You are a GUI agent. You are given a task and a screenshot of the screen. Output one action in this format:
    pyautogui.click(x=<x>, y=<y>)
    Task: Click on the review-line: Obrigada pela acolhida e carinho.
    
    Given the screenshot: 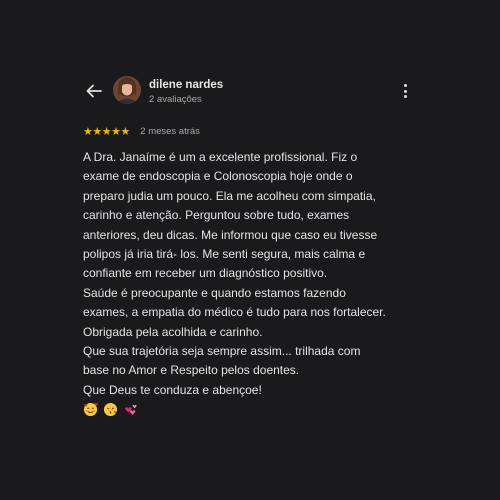 What is the action you would take?
    pyautogui.click(x=173, y=331)
    